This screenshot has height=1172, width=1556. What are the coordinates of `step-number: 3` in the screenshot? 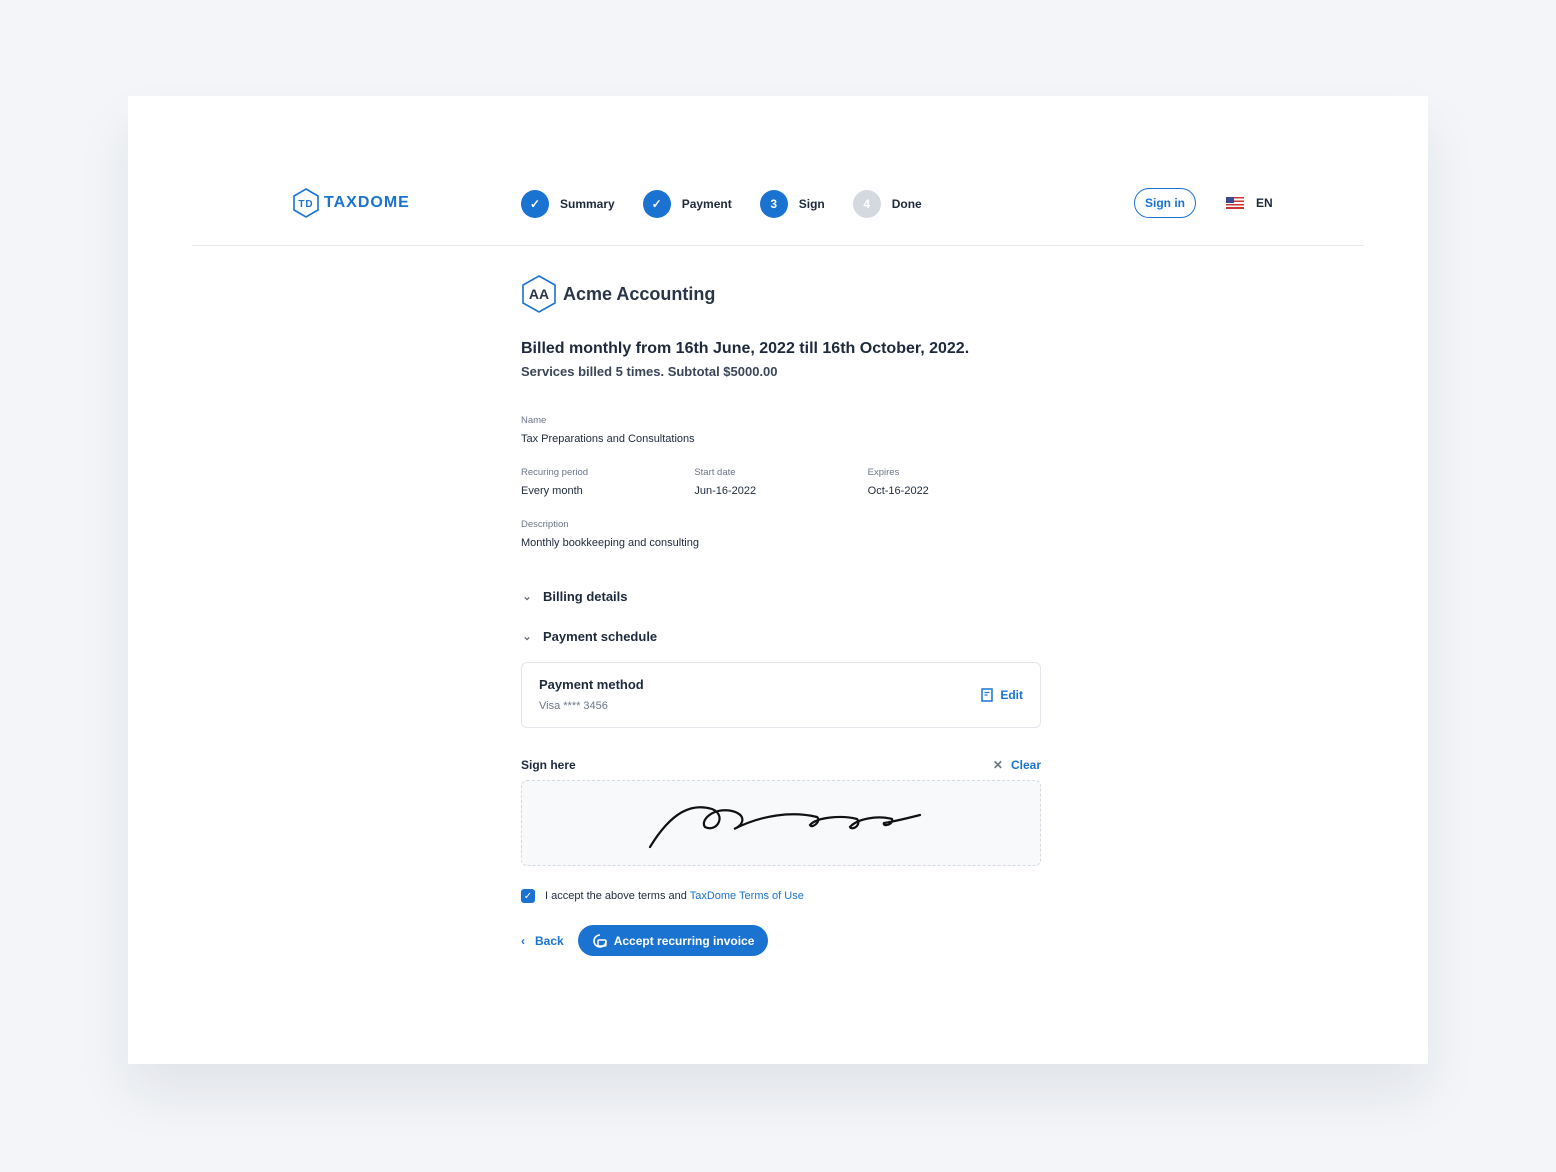 It's located at (773, 204).